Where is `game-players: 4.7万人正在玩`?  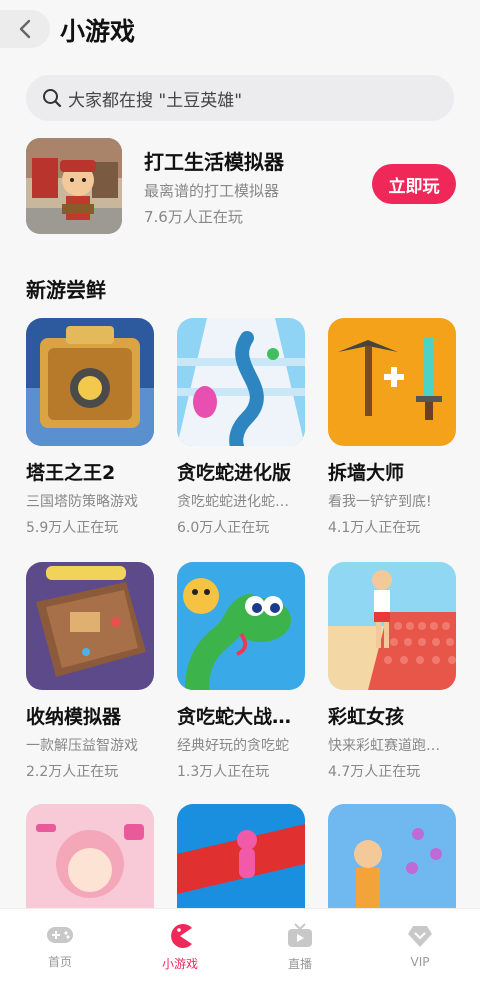 game-players: 4.7万人正在玩 is located at coordinates (374, 772).